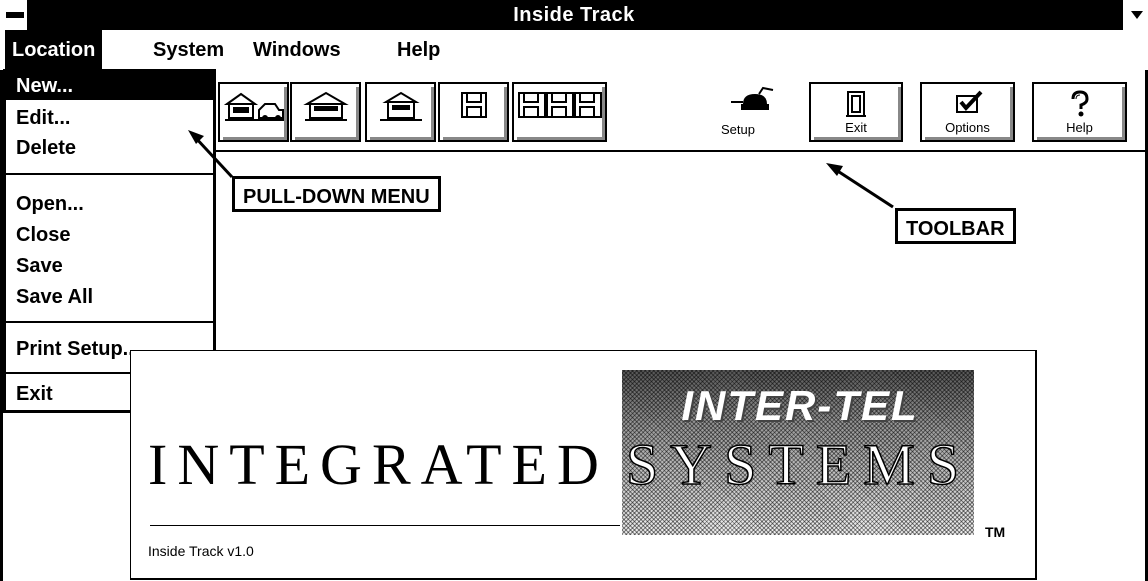 Image resolution: width=1148 pixels, height=581 pixels. I want to click on pulldown-menu-callout: PULL-DOWN MENU, so click(336, 194).